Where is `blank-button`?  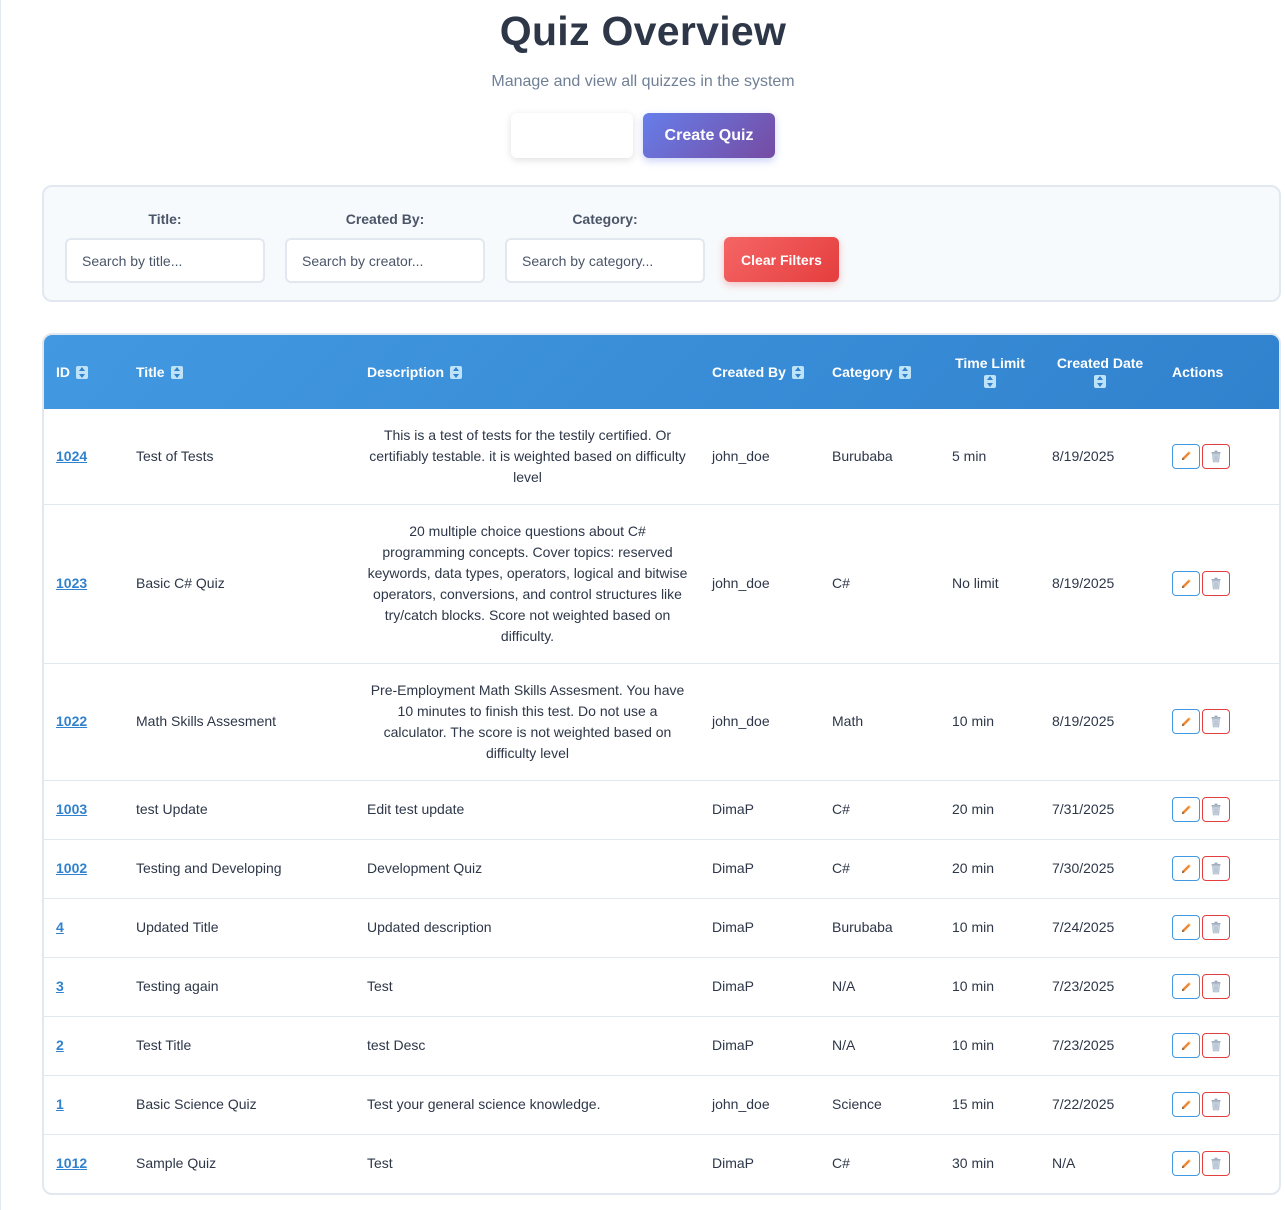 blank-button is located at coordinates (572, 135).